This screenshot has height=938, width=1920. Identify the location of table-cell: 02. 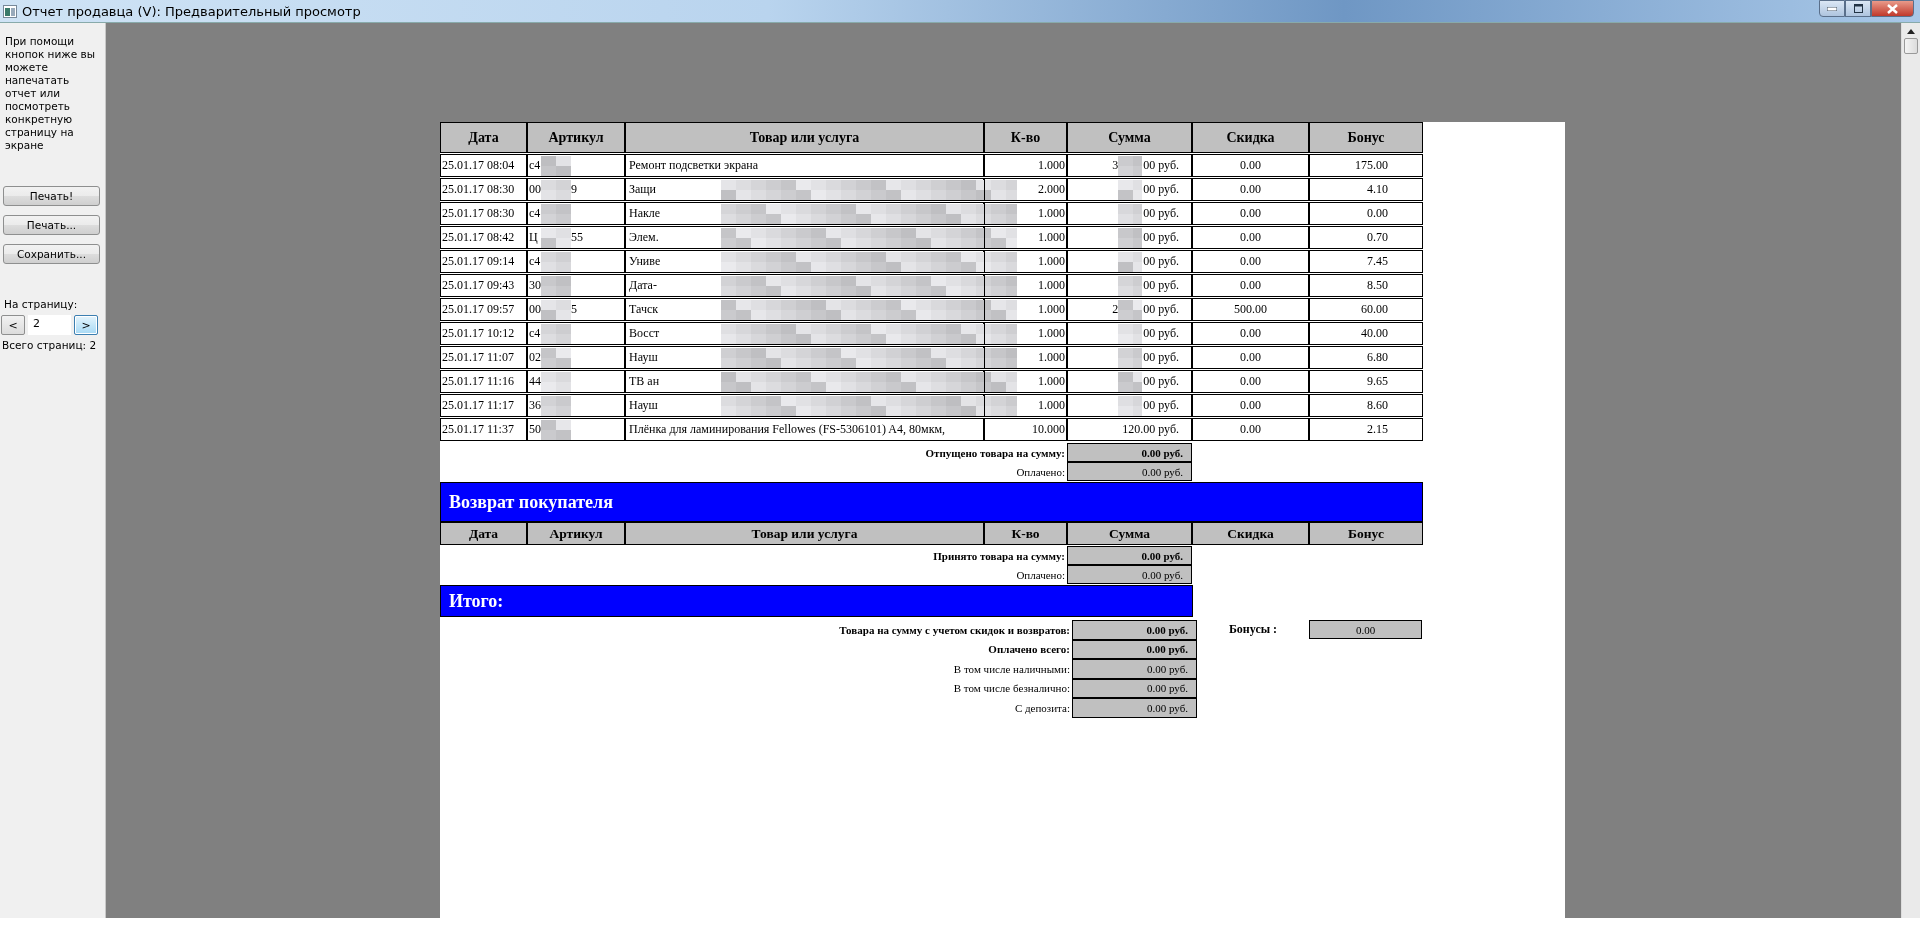
(576, 357).